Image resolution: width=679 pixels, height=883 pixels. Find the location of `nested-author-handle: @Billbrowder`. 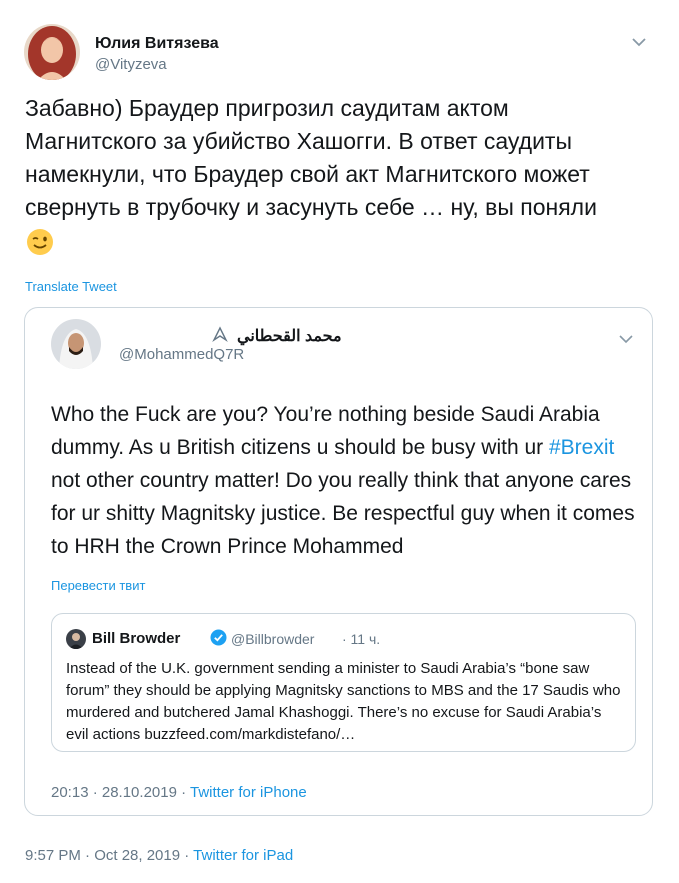

nested-author-handle: @Billbrowder is located at coordinates (272, 639).